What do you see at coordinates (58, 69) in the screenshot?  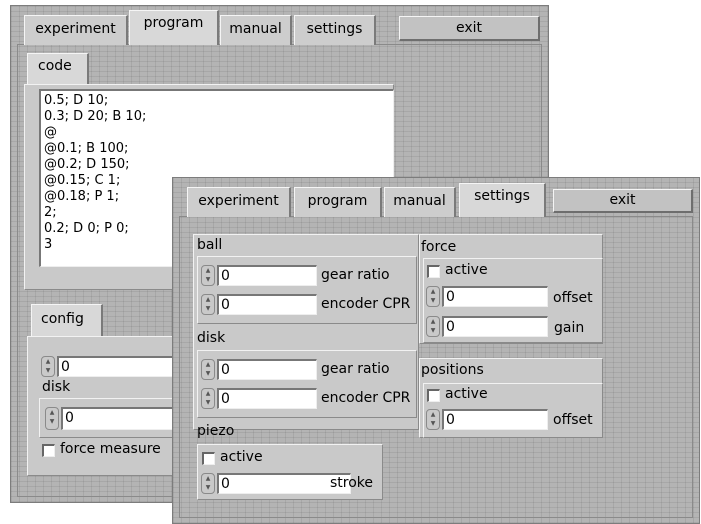 I see `tab-code: code` at bounding box center [58, 69].